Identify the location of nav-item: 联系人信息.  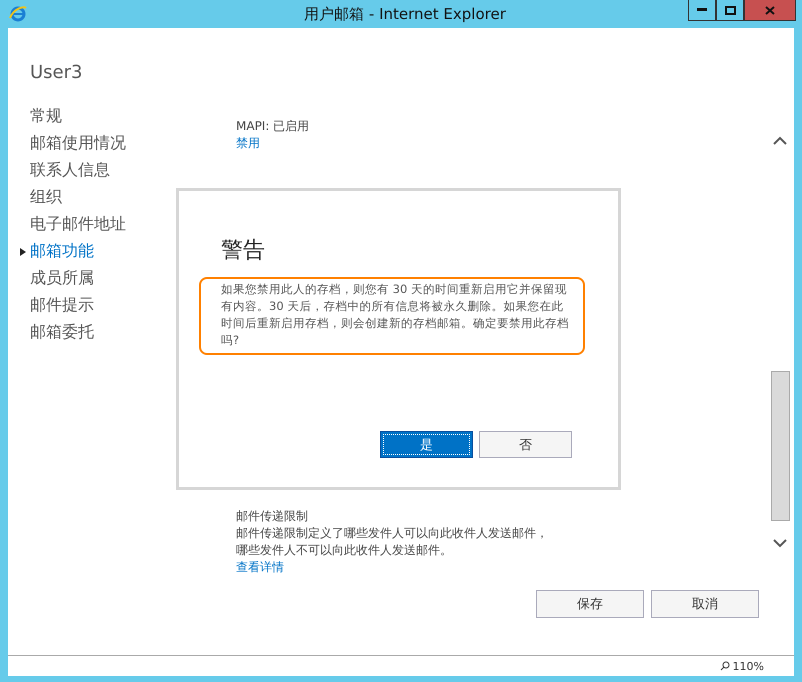
(70, 170).